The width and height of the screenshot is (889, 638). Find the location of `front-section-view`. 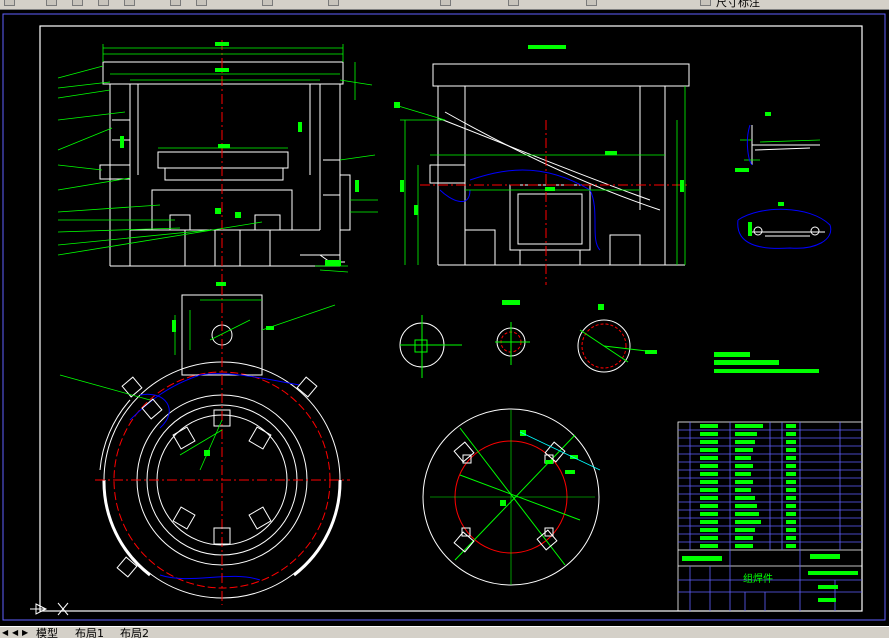

front-section-view is located at coordinates (225, 164).